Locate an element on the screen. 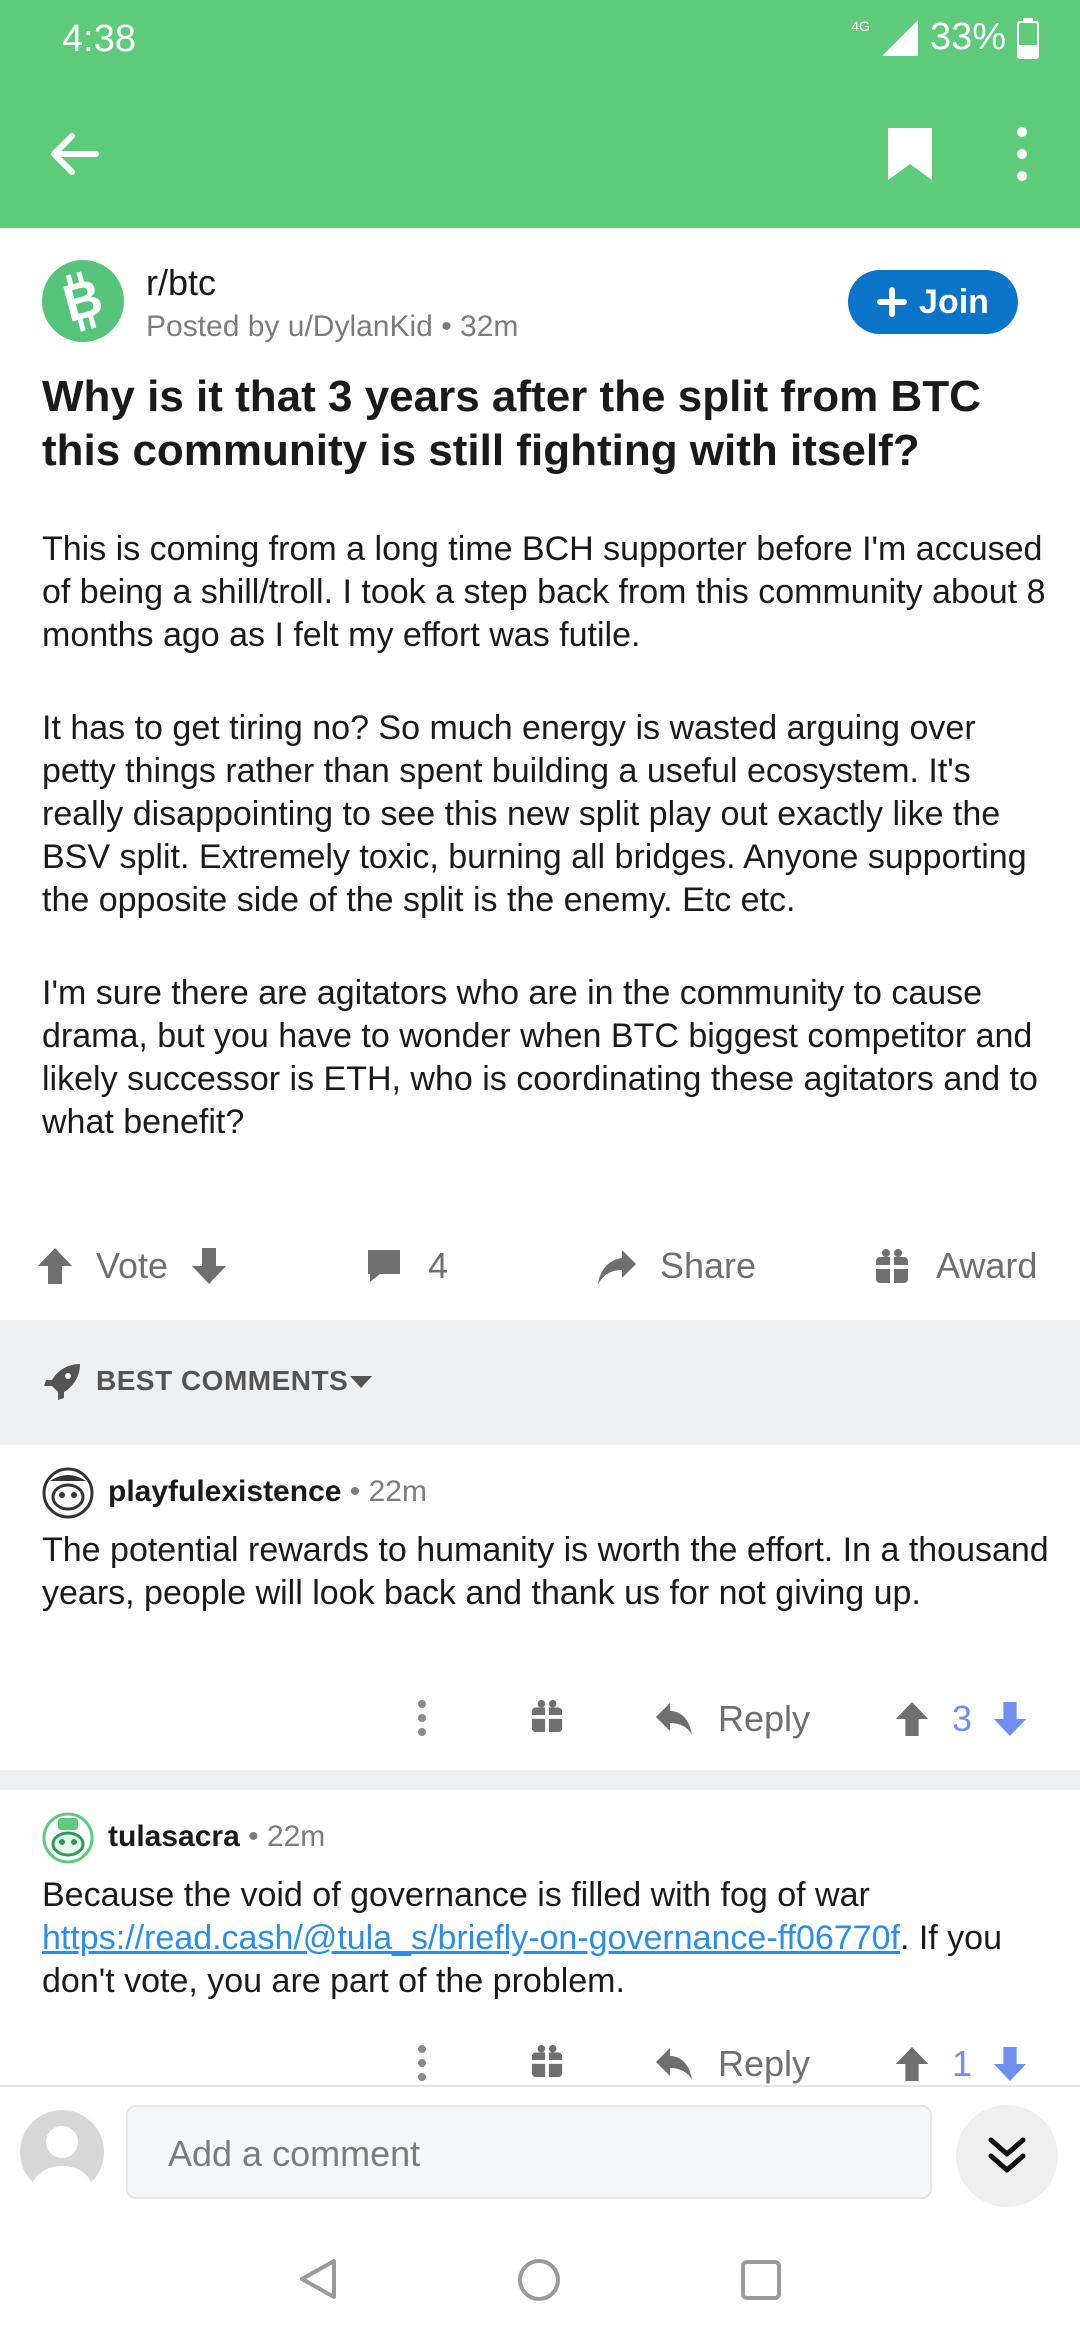 Image resolution: width=1080 pixels, height=2340 pixels. post-meta: Posted by u/DylanKid • 32m is located at coordinates (332, 327).